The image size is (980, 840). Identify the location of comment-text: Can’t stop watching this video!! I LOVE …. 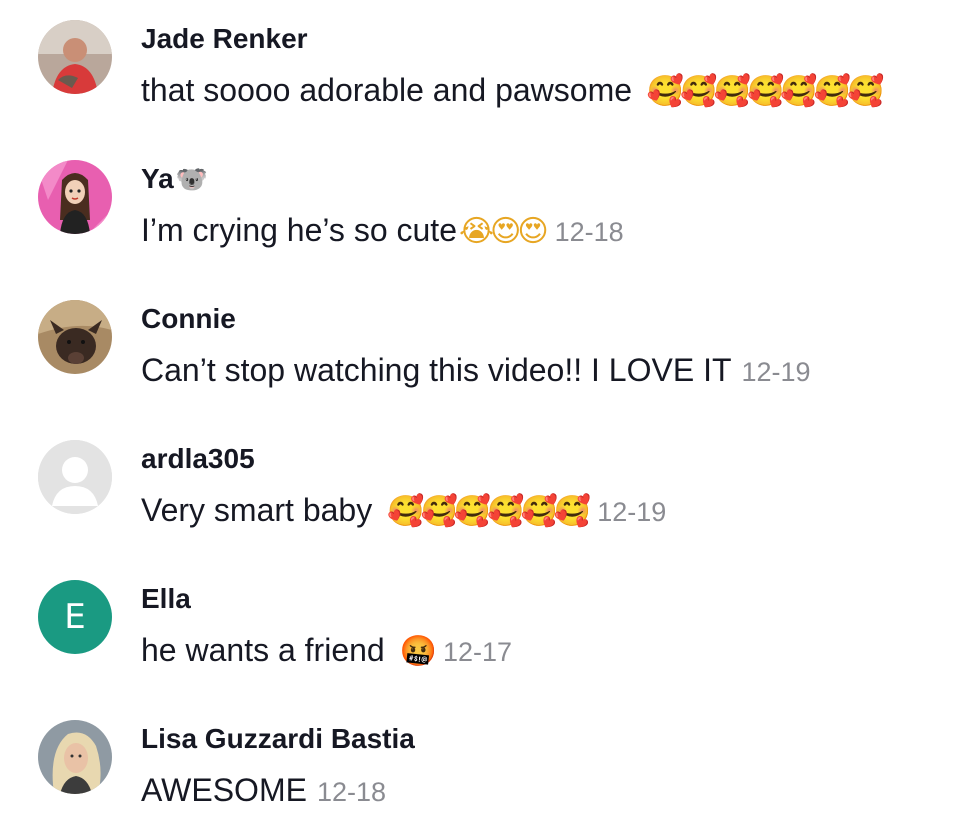
(436, 370).